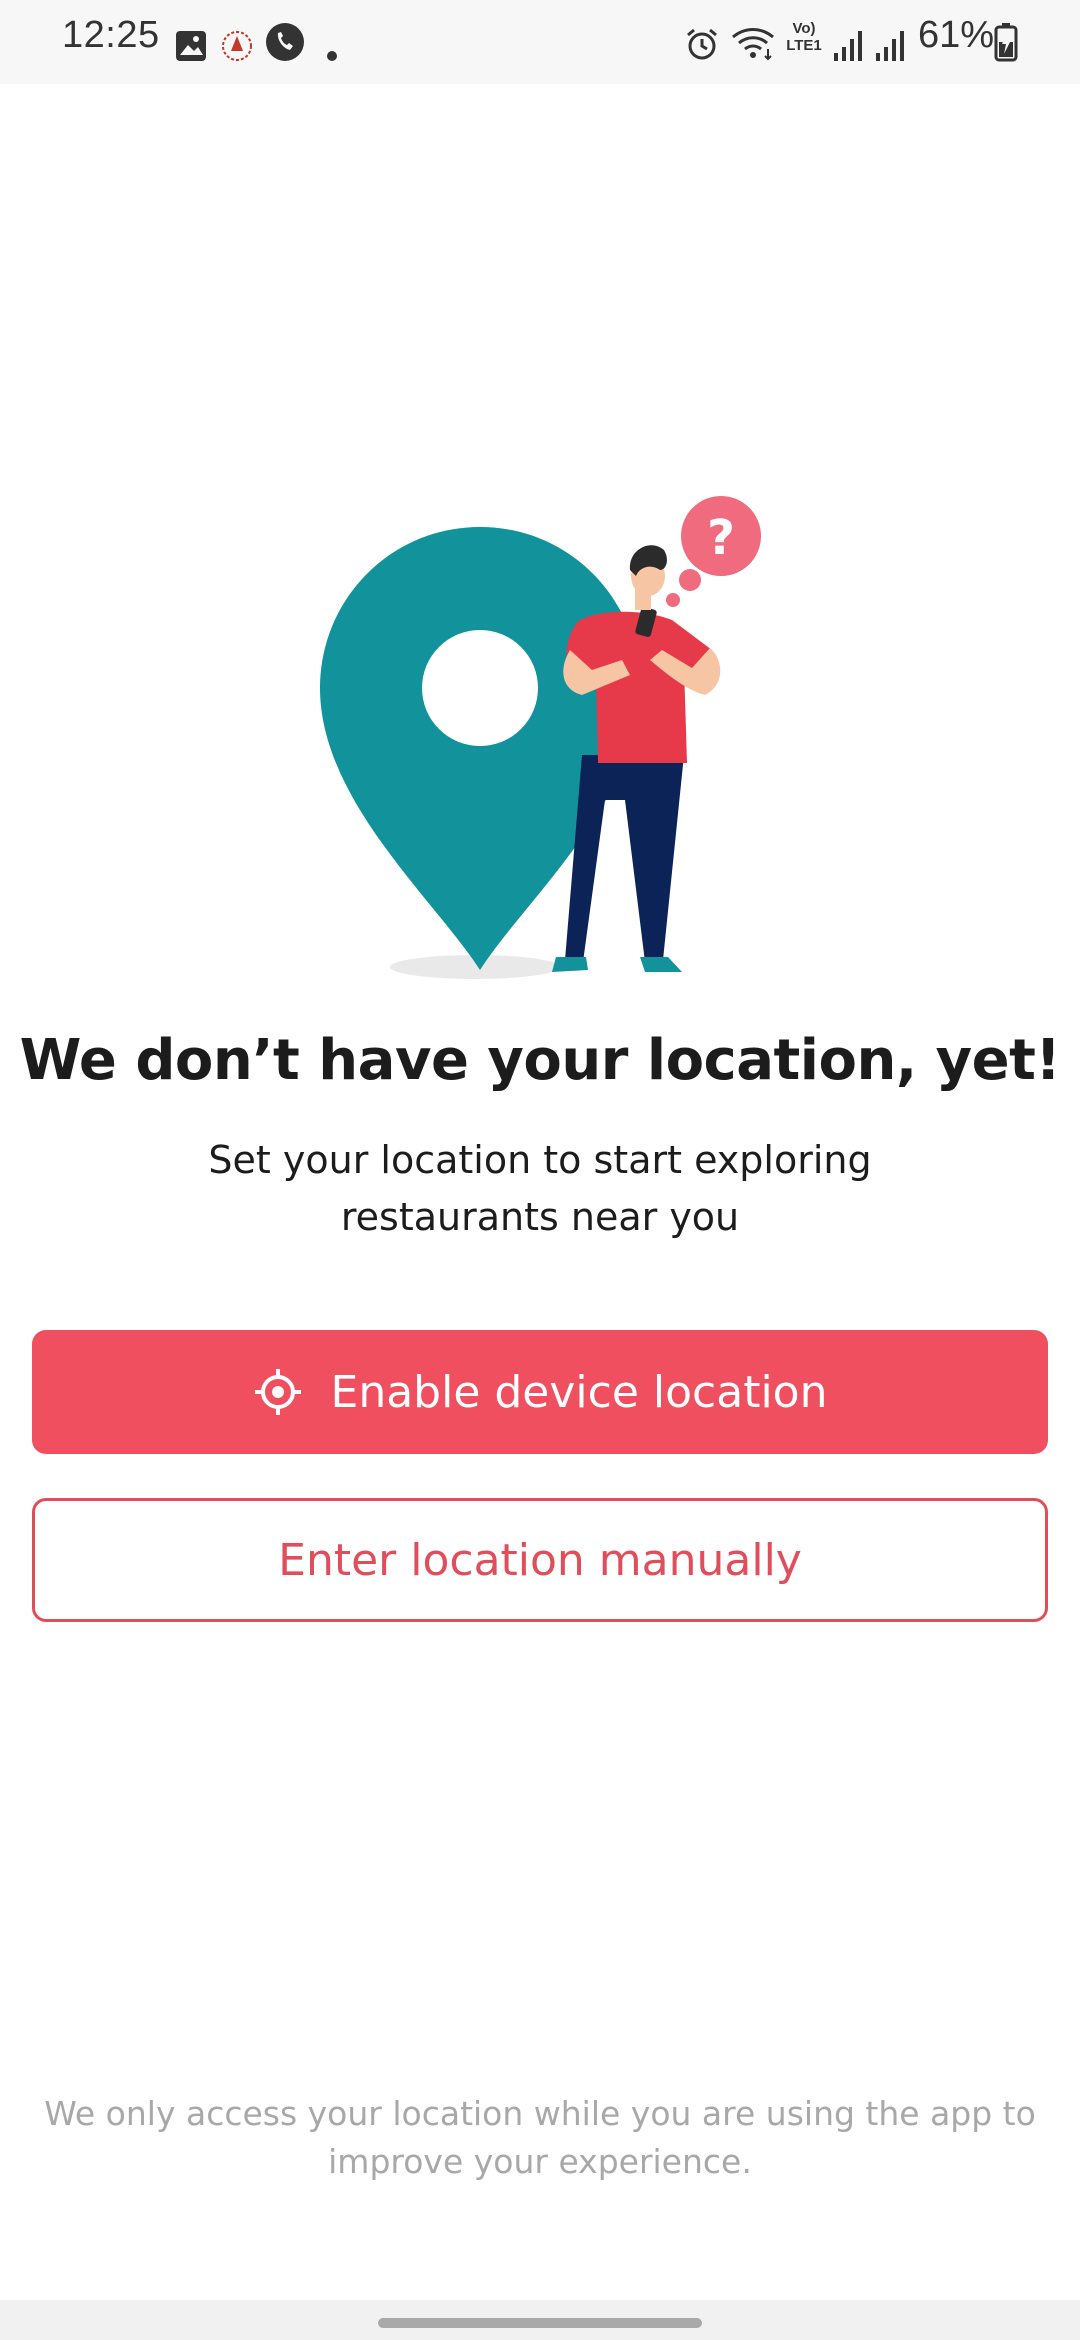 The width and height of the screenshot is (1080, 2340). What do you see at coordinates (804, 45) in the screenshot?
I see `volte-bottom-label: LTE1` at bounding box center [804, 45].